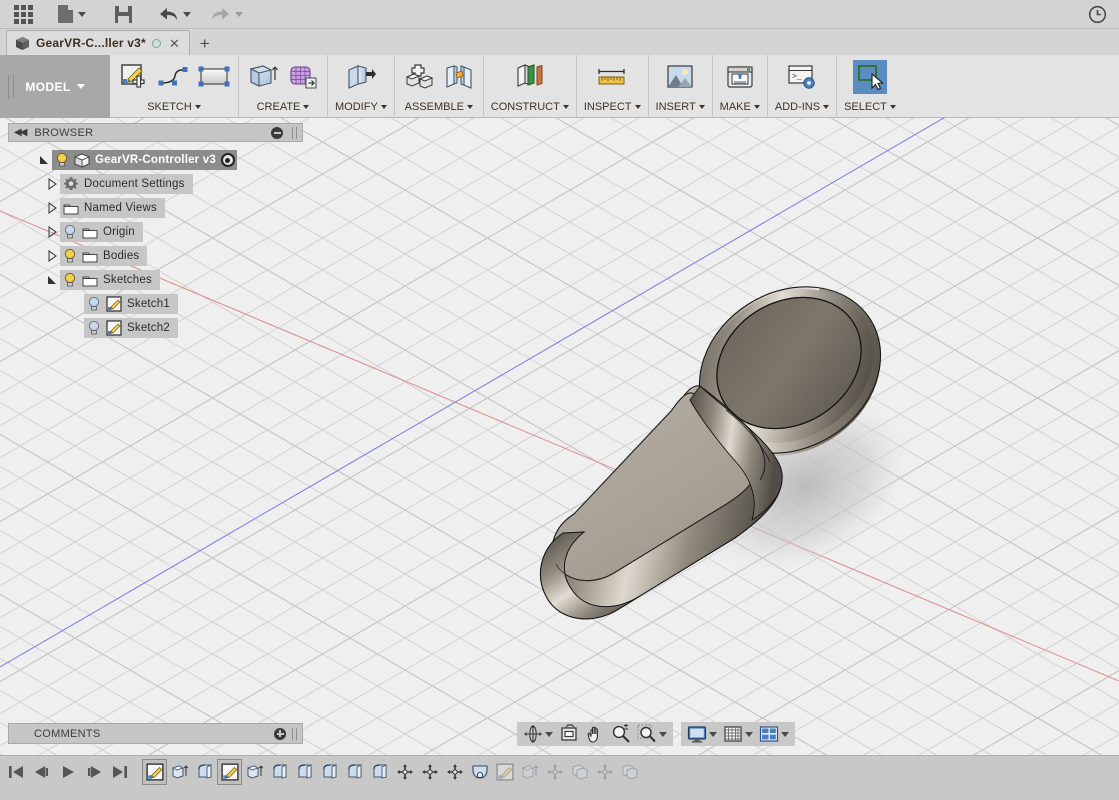  What do you see at coordinates (280, 733) in the screenshot?
I see `plus-circle-icon` at bounding box center [280, 733].